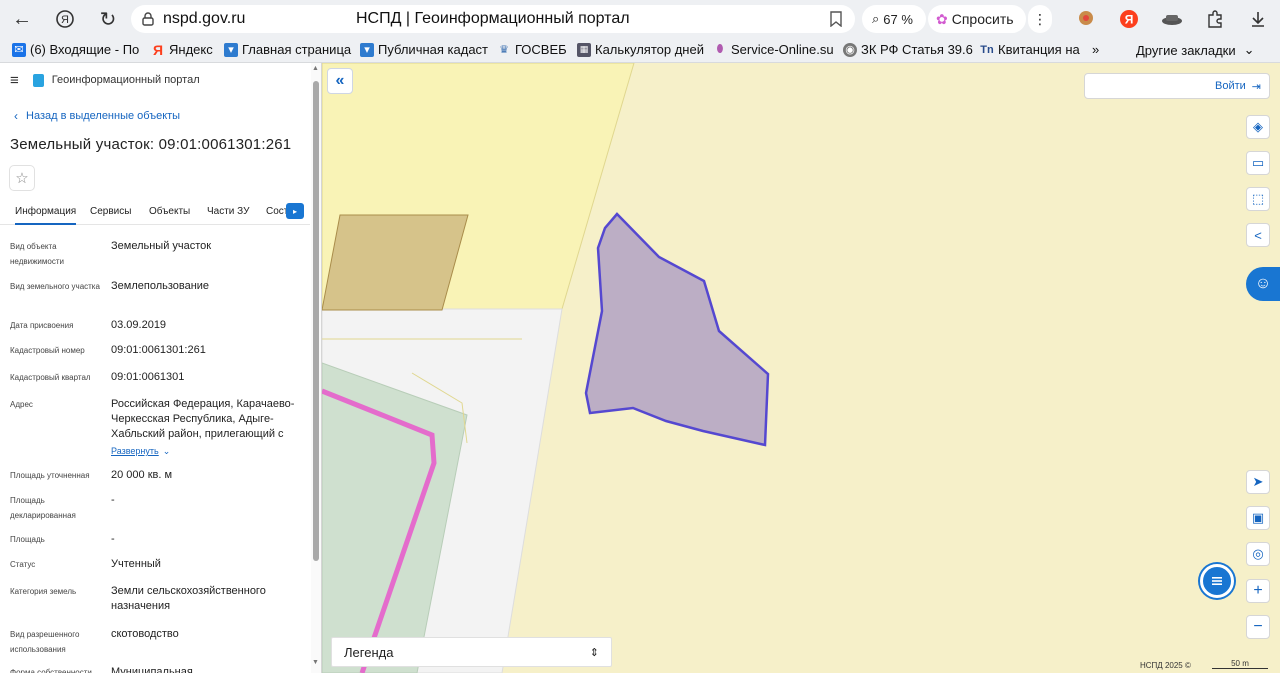  What do you see at coordinates (1258, 199) in the screenshot?
I see `area-select-icon: ⬚` at bounding box center [1258, 199].